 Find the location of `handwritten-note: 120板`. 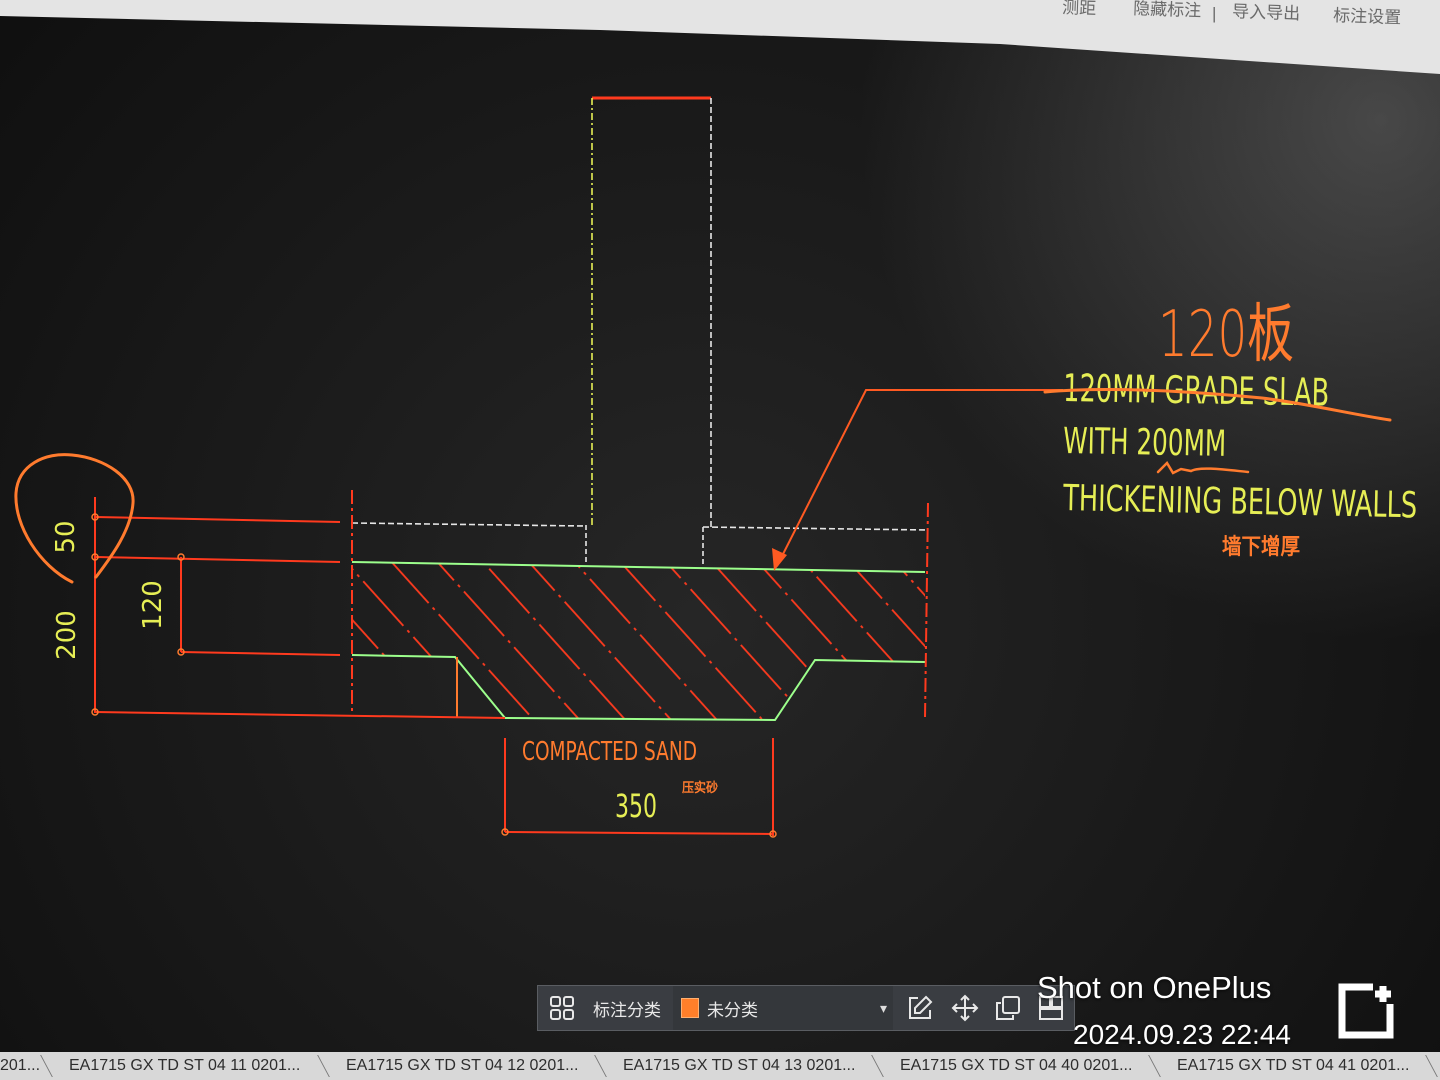

handwritten-note: 120板 is located at coordinates (1226, 335).